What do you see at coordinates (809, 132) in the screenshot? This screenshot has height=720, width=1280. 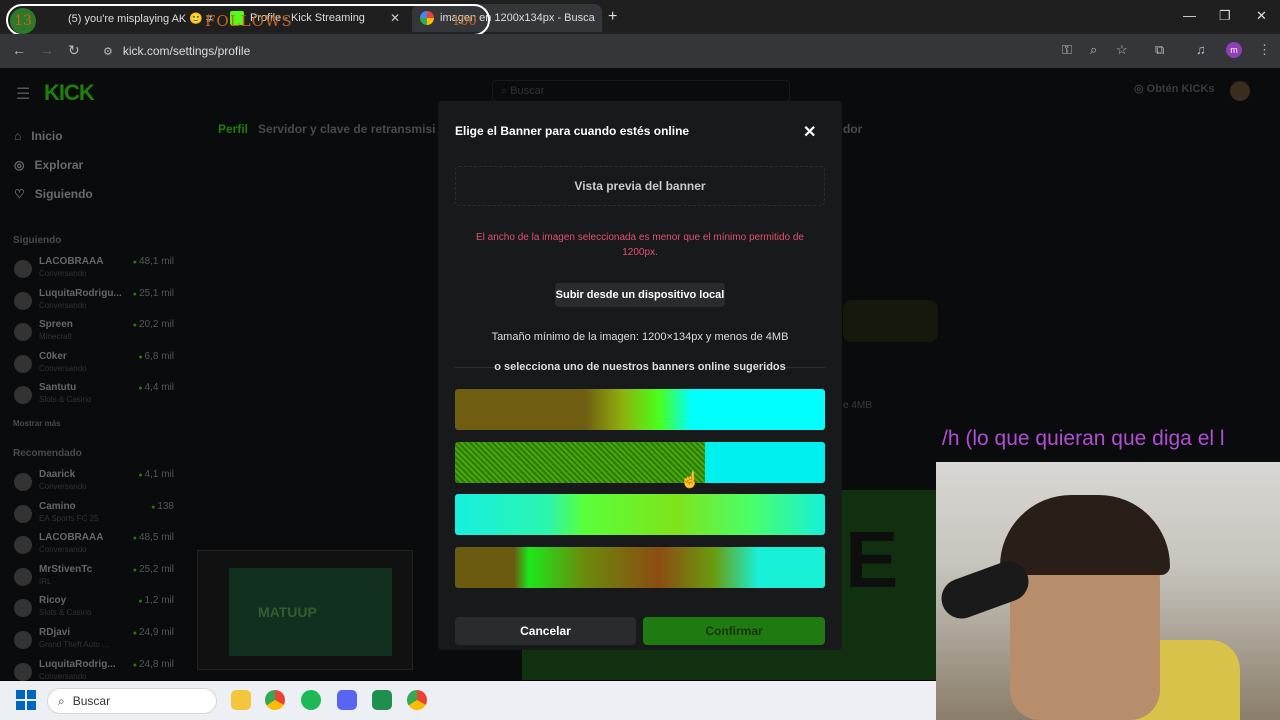 I see `close-icon: ✕` at bounding box center [809, 132].